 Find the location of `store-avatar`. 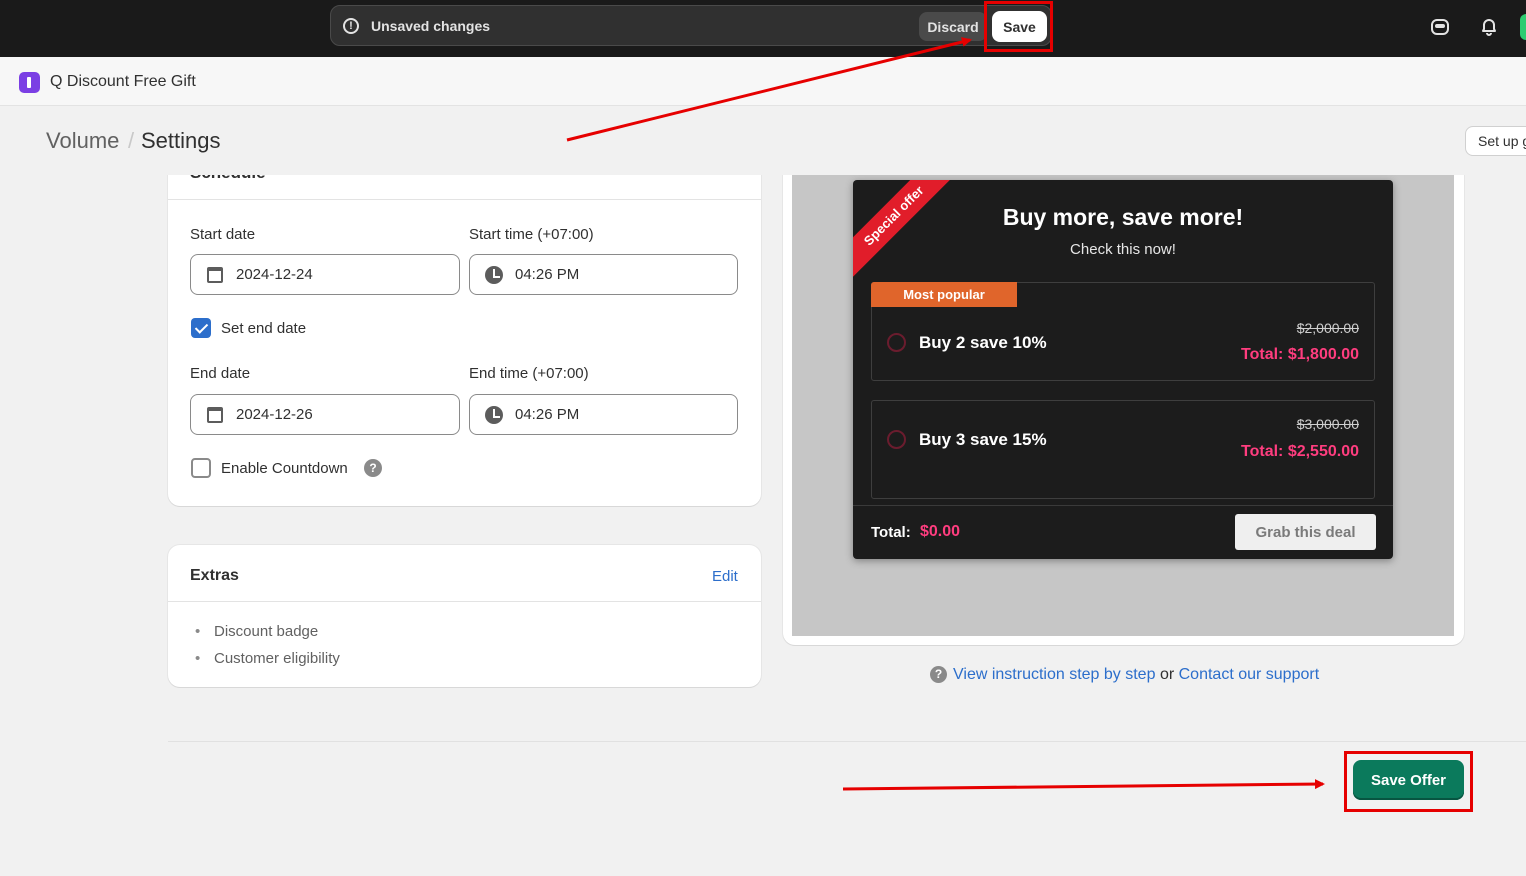

store-avatar is located at coordinates (1523, 27).